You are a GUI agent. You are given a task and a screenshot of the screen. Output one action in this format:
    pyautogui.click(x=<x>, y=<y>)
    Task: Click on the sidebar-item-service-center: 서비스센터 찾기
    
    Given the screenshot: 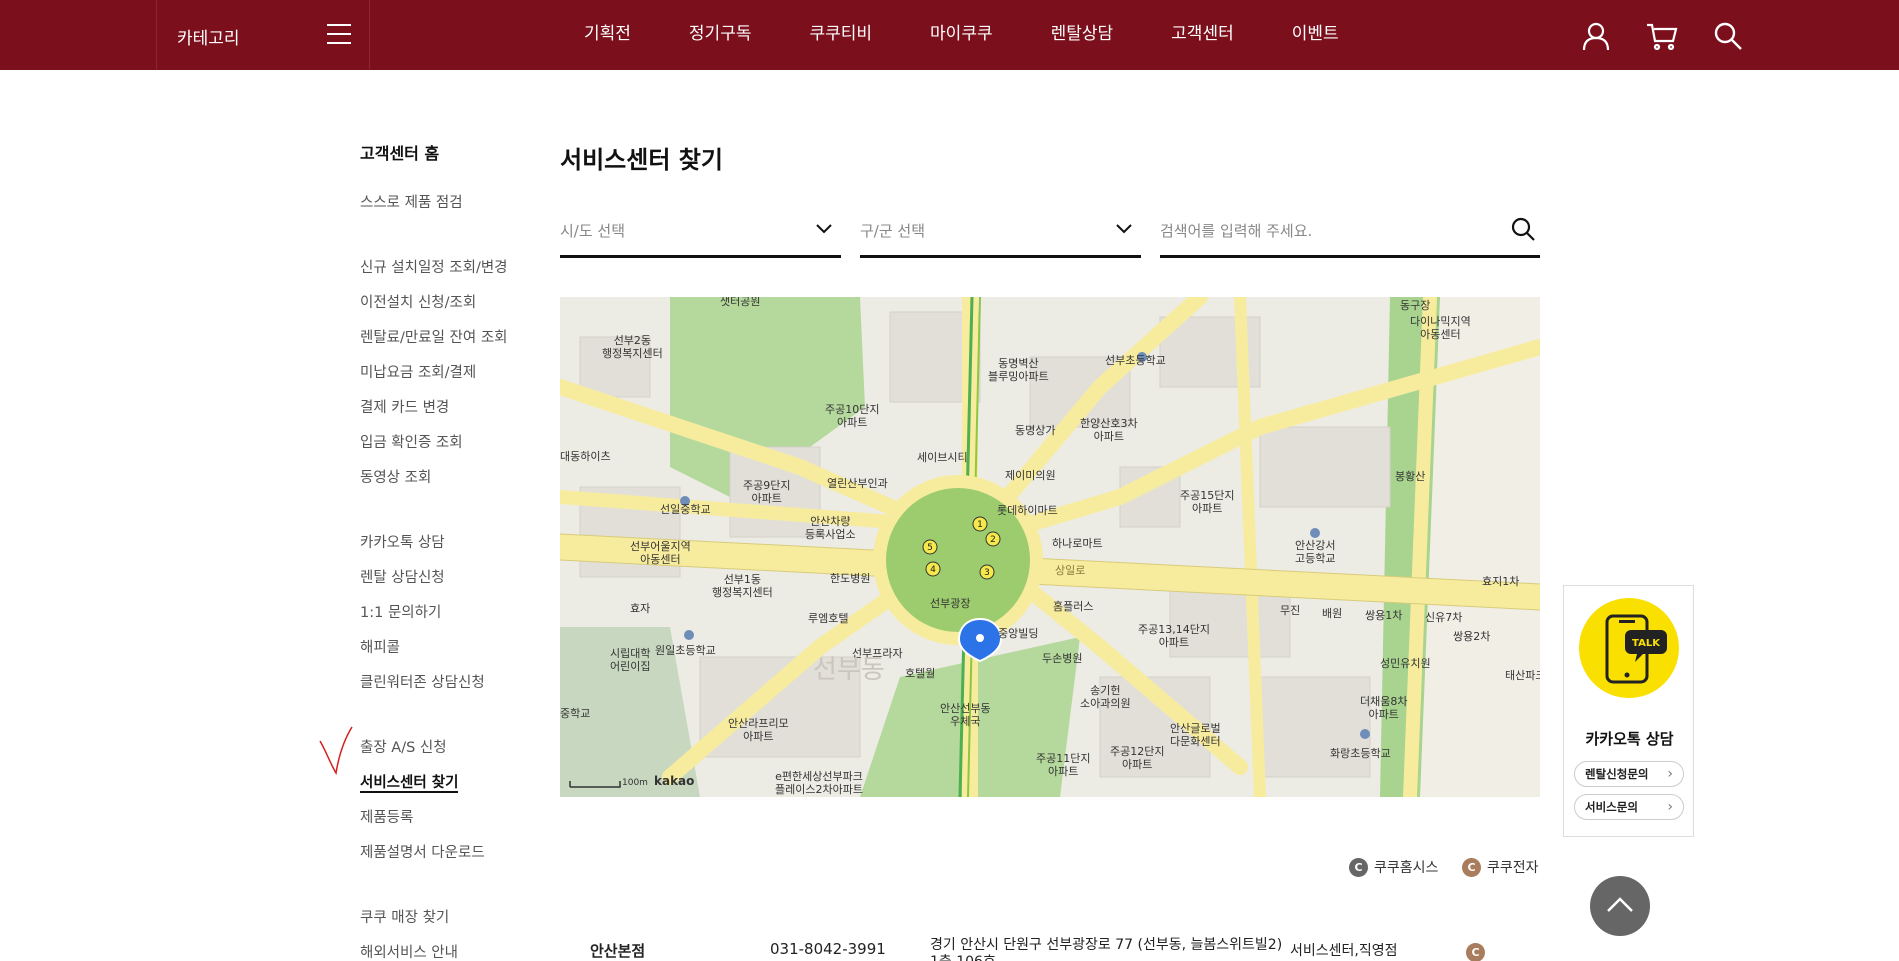 What is the action you would take?
    pyautogui.click(x=460, y=789)
    